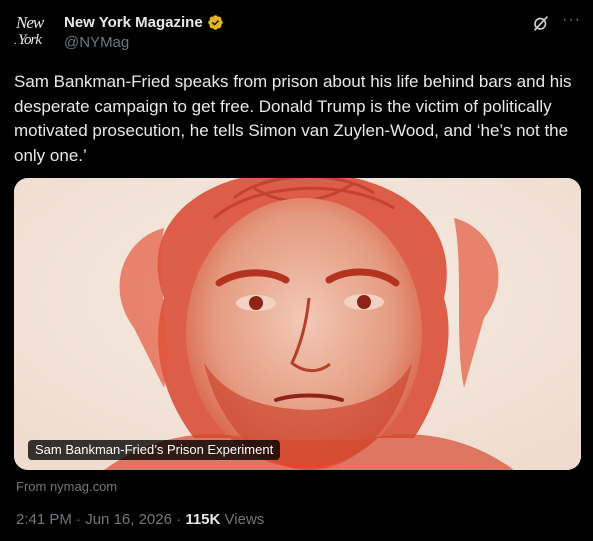 The height and width of the screenshot is (541, 593). What do you see at coordinates (128, 519) in the screenshot?
I see `tweet-date: Jun 16, 2026` at bounding box center [128, 519].